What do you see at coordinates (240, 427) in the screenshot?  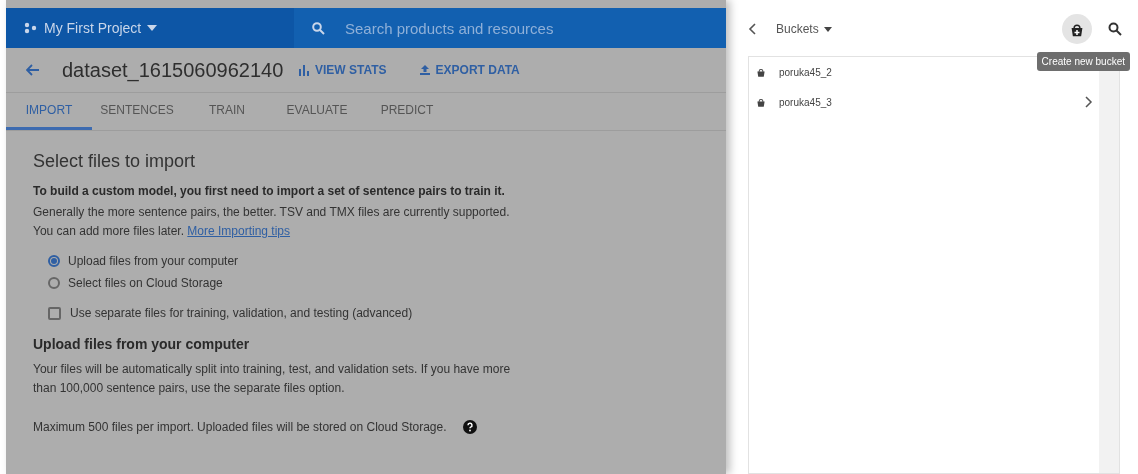 I see `limit-text: Maximum 500 files per import. Uploaded files will be stored on Cloud Storage.` at bounding box center [240, 427].